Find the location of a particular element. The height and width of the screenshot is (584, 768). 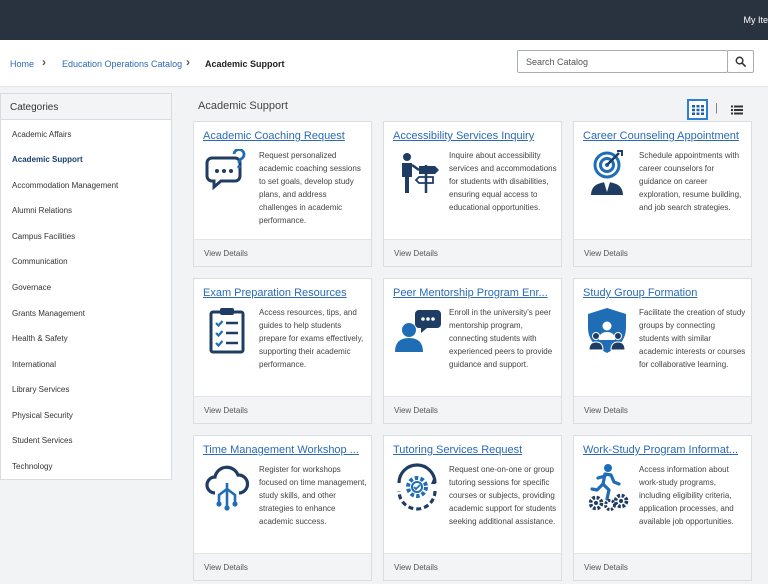

sidebar-item-international: International is located at coordinates (34, 364).